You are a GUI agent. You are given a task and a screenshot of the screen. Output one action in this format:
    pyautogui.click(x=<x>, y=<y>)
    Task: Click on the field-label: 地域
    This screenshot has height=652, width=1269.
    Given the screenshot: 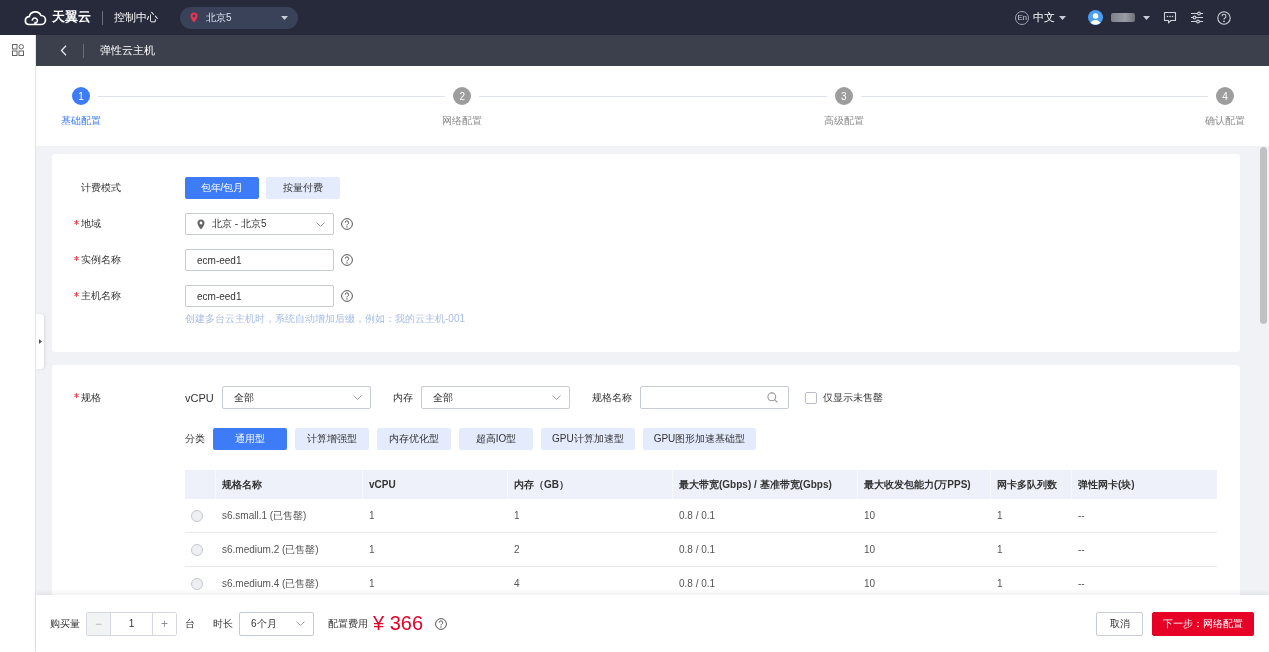 What is the action you would take?
    pyautogui.click(x=91, y=224)
    